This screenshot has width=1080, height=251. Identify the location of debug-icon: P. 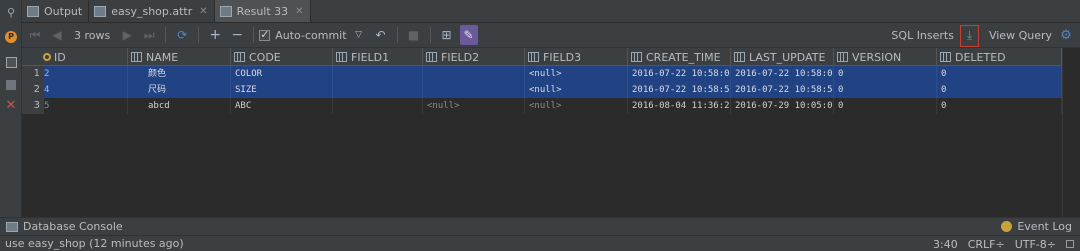
(11, 37).